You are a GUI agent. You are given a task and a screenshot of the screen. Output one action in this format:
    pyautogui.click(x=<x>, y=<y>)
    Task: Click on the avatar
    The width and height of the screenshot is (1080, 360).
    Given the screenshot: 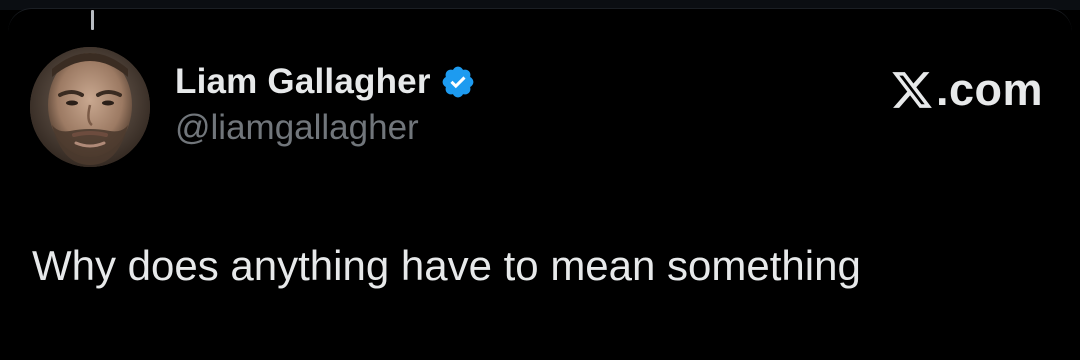 What is the action you would take?
    pyautogui.click(x=90, y=107)
    